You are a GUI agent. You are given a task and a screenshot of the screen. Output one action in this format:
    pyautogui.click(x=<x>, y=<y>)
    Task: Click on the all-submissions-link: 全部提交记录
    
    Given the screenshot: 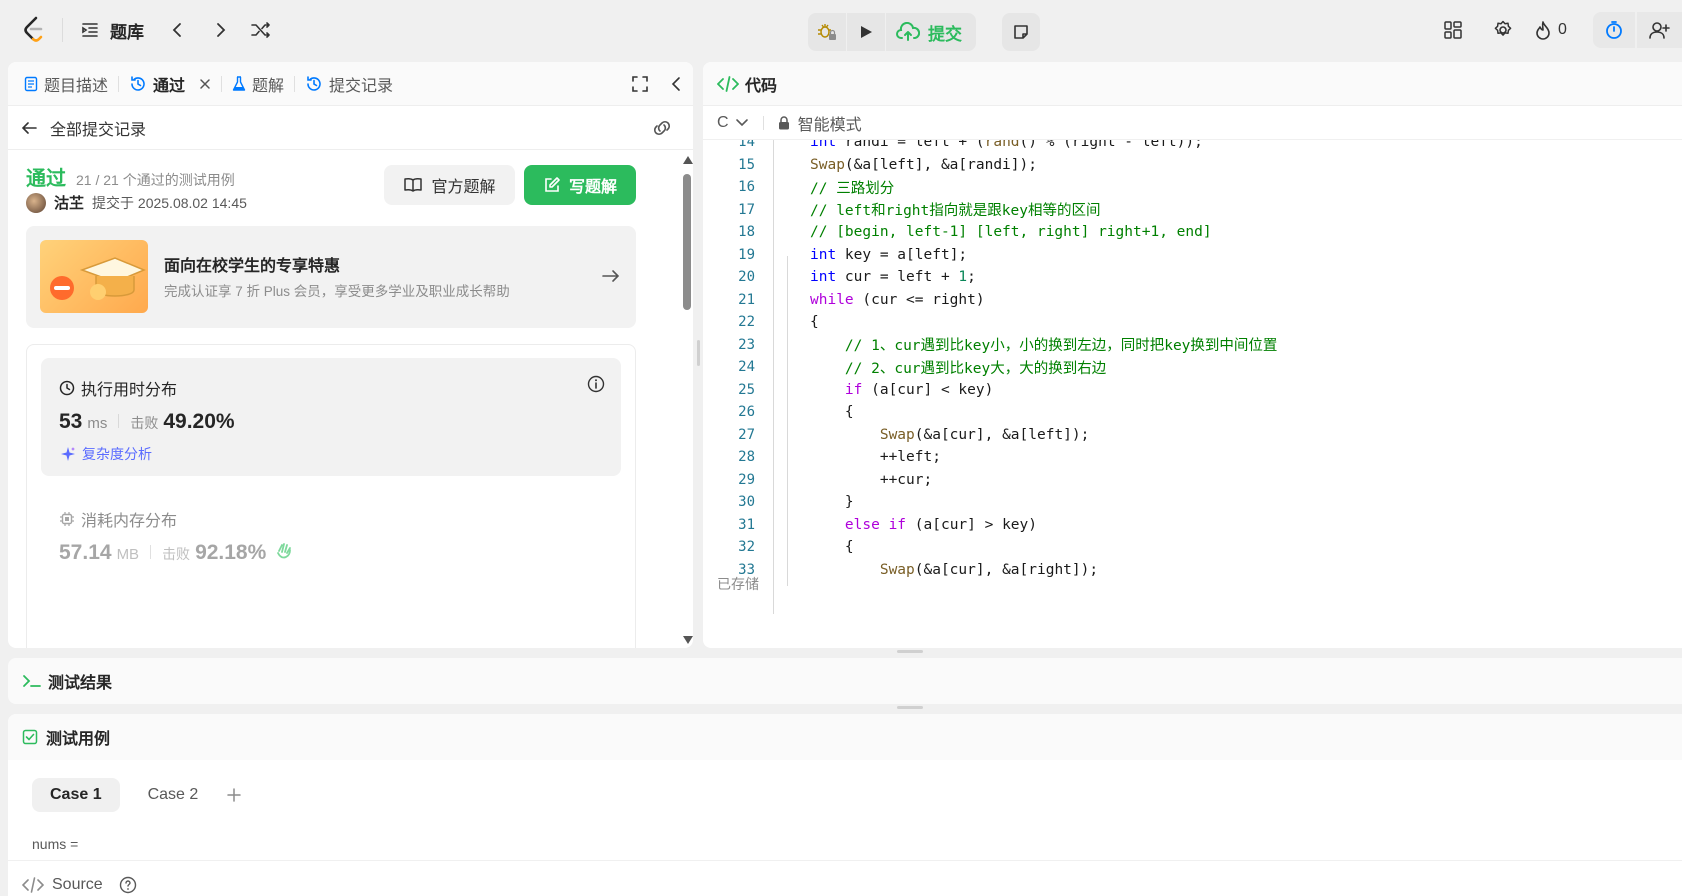 What is the action you would take?
    pyautogui.click(x=98, y=128)
    